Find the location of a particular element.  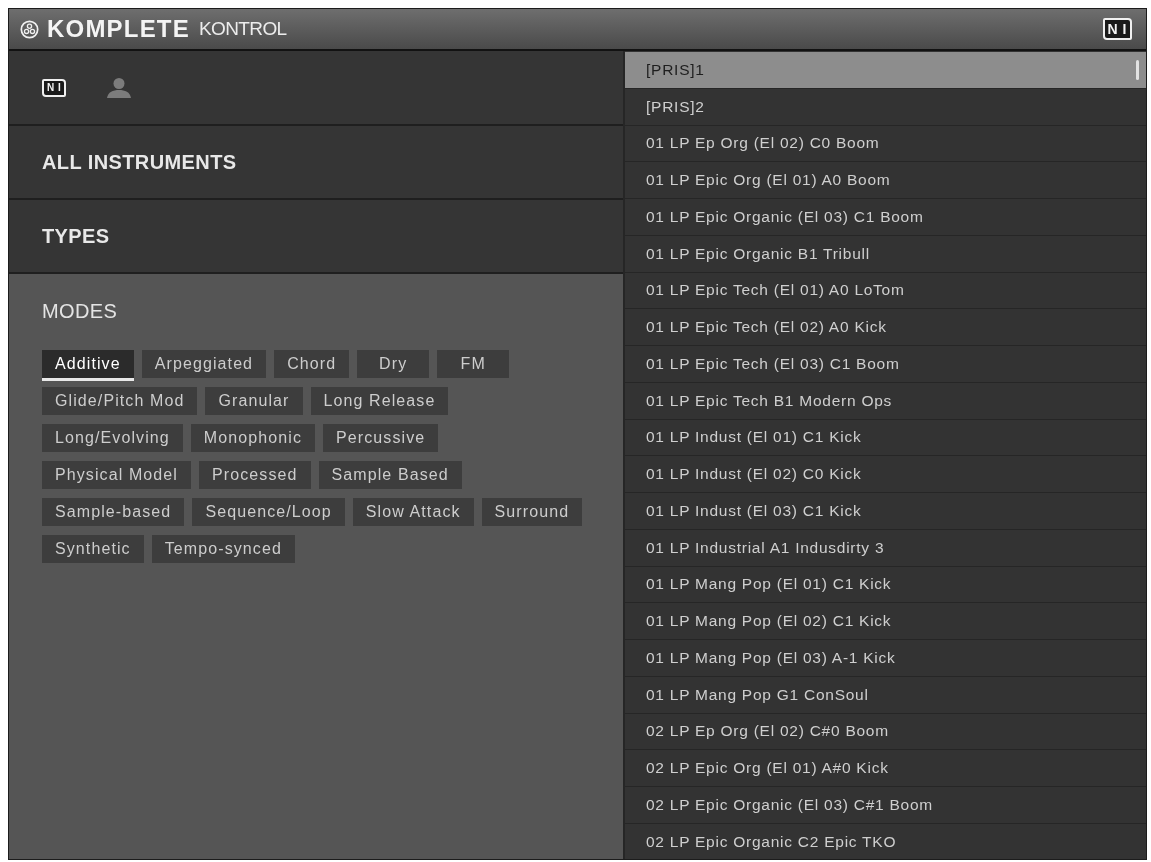

app-subtitle: KONTROL is located at coordinates (242, 29).